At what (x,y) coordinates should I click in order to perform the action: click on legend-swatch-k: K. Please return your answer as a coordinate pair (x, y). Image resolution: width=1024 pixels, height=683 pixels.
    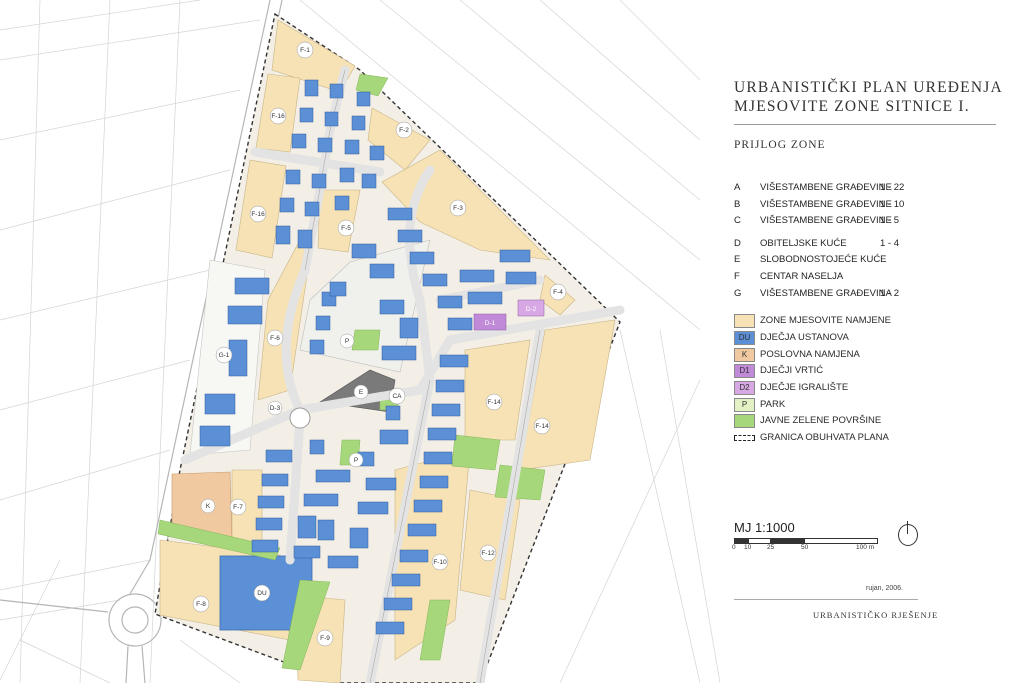
    Looking at the image, I should click on (744, 355).